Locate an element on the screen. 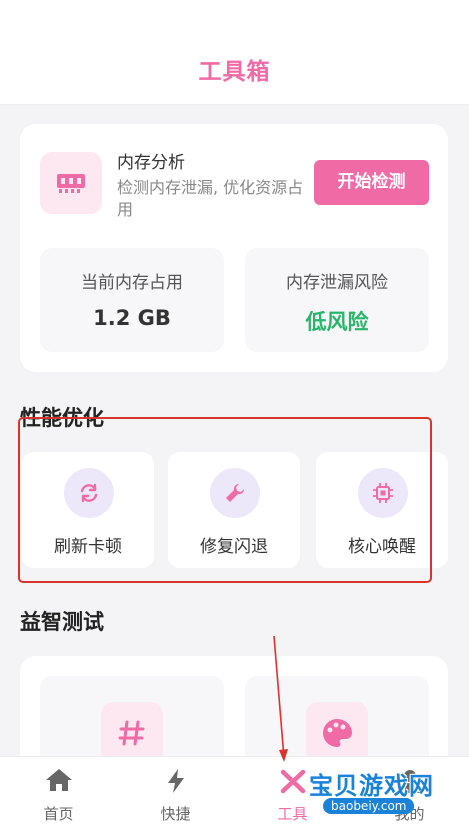 The image size is (469, 835). leak-risk-value: 低风险 is located at coordinates (337, 322).